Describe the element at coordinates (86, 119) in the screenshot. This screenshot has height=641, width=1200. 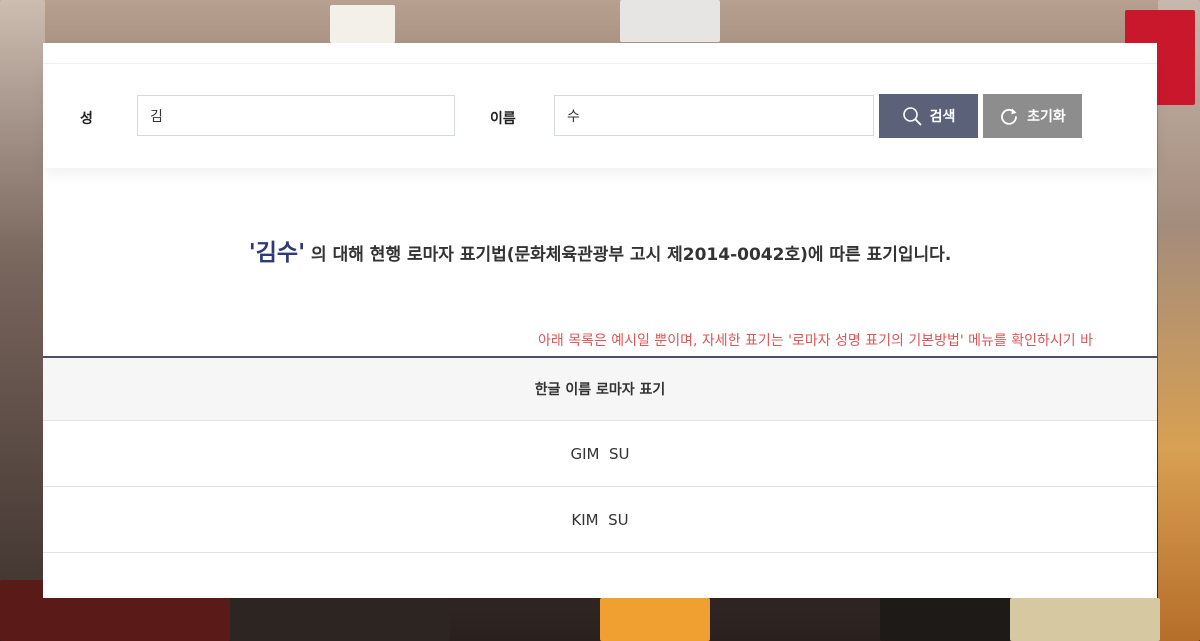
I see `surname-label: 성` at that location.